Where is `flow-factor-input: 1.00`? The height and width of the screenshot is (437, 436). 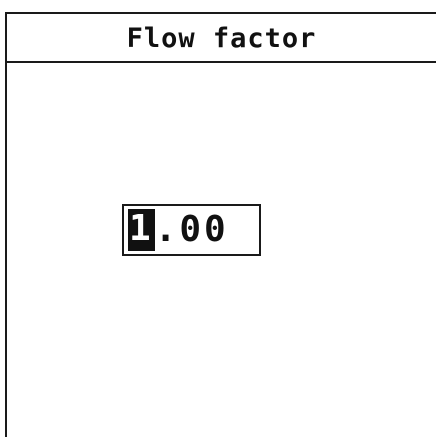 flow-factor-input: 1.00 is located at coordinates (191, 230).